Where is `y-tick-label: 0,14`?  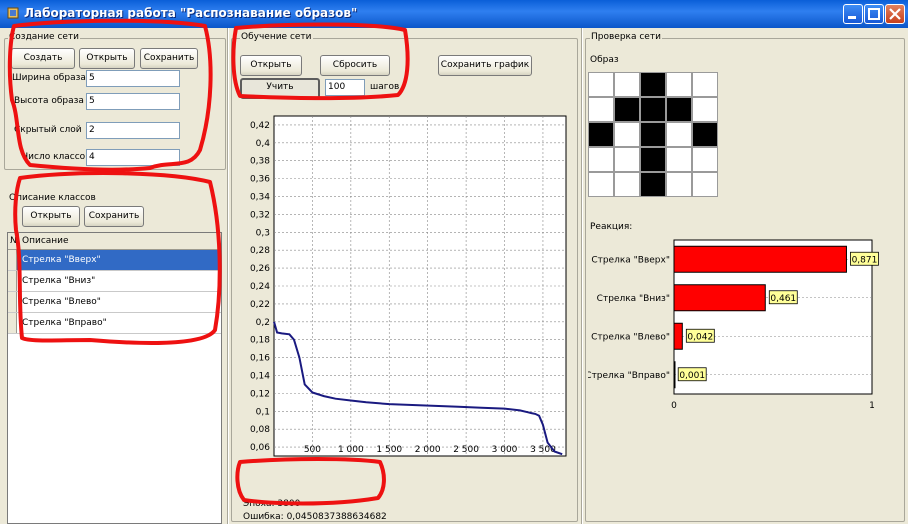
y-tick-label: 0,14 is located at coordinates (260, 376).